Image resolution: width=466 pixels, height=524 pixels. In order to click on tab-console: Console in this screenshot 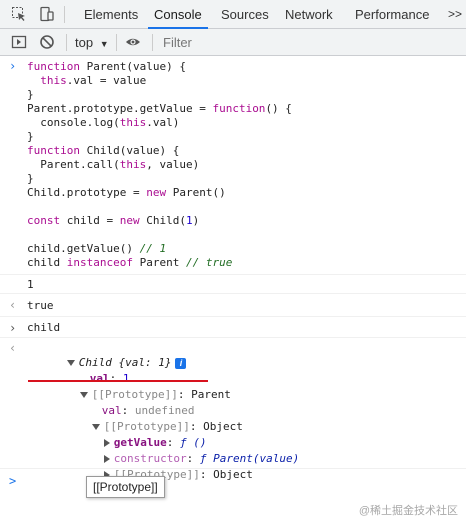, I will do `click(178, 14)`.